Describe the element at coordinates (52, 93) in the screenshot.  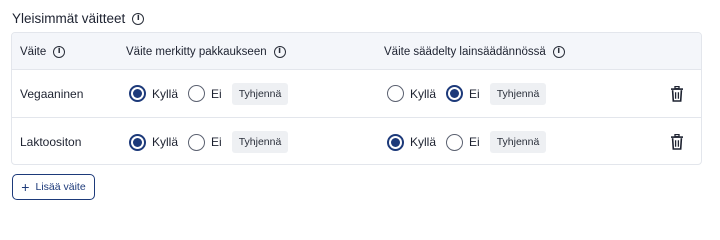
I see `claim-name: Vegaaninen` at that location.